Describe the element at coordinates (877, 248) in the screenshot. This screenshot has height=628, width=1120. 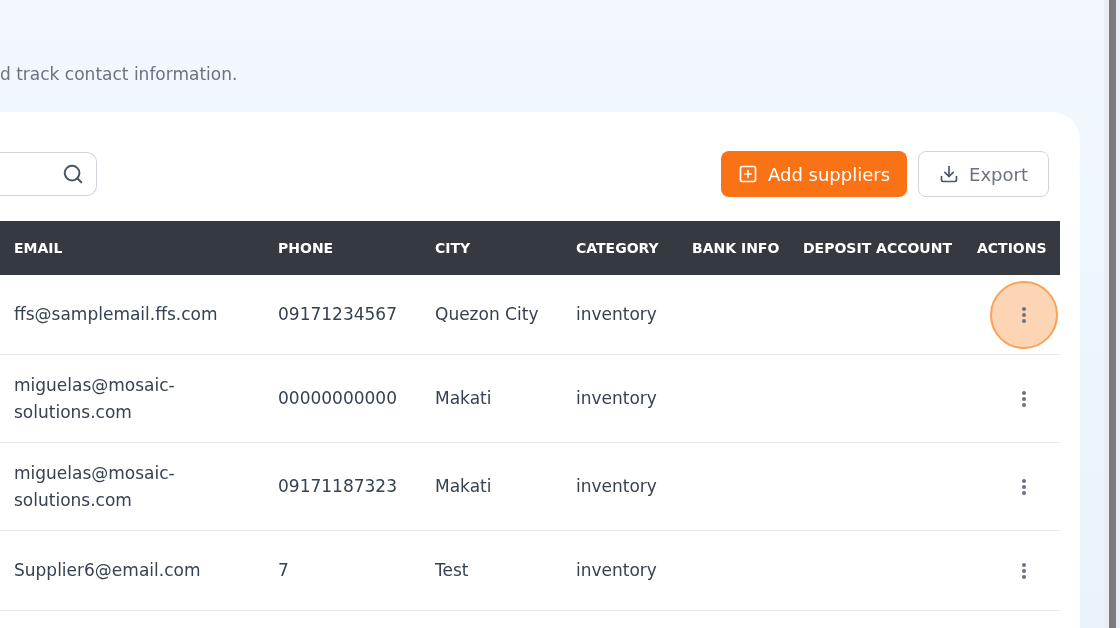
I see `column-header: DEPOSIT ACCOUNT` at that location.